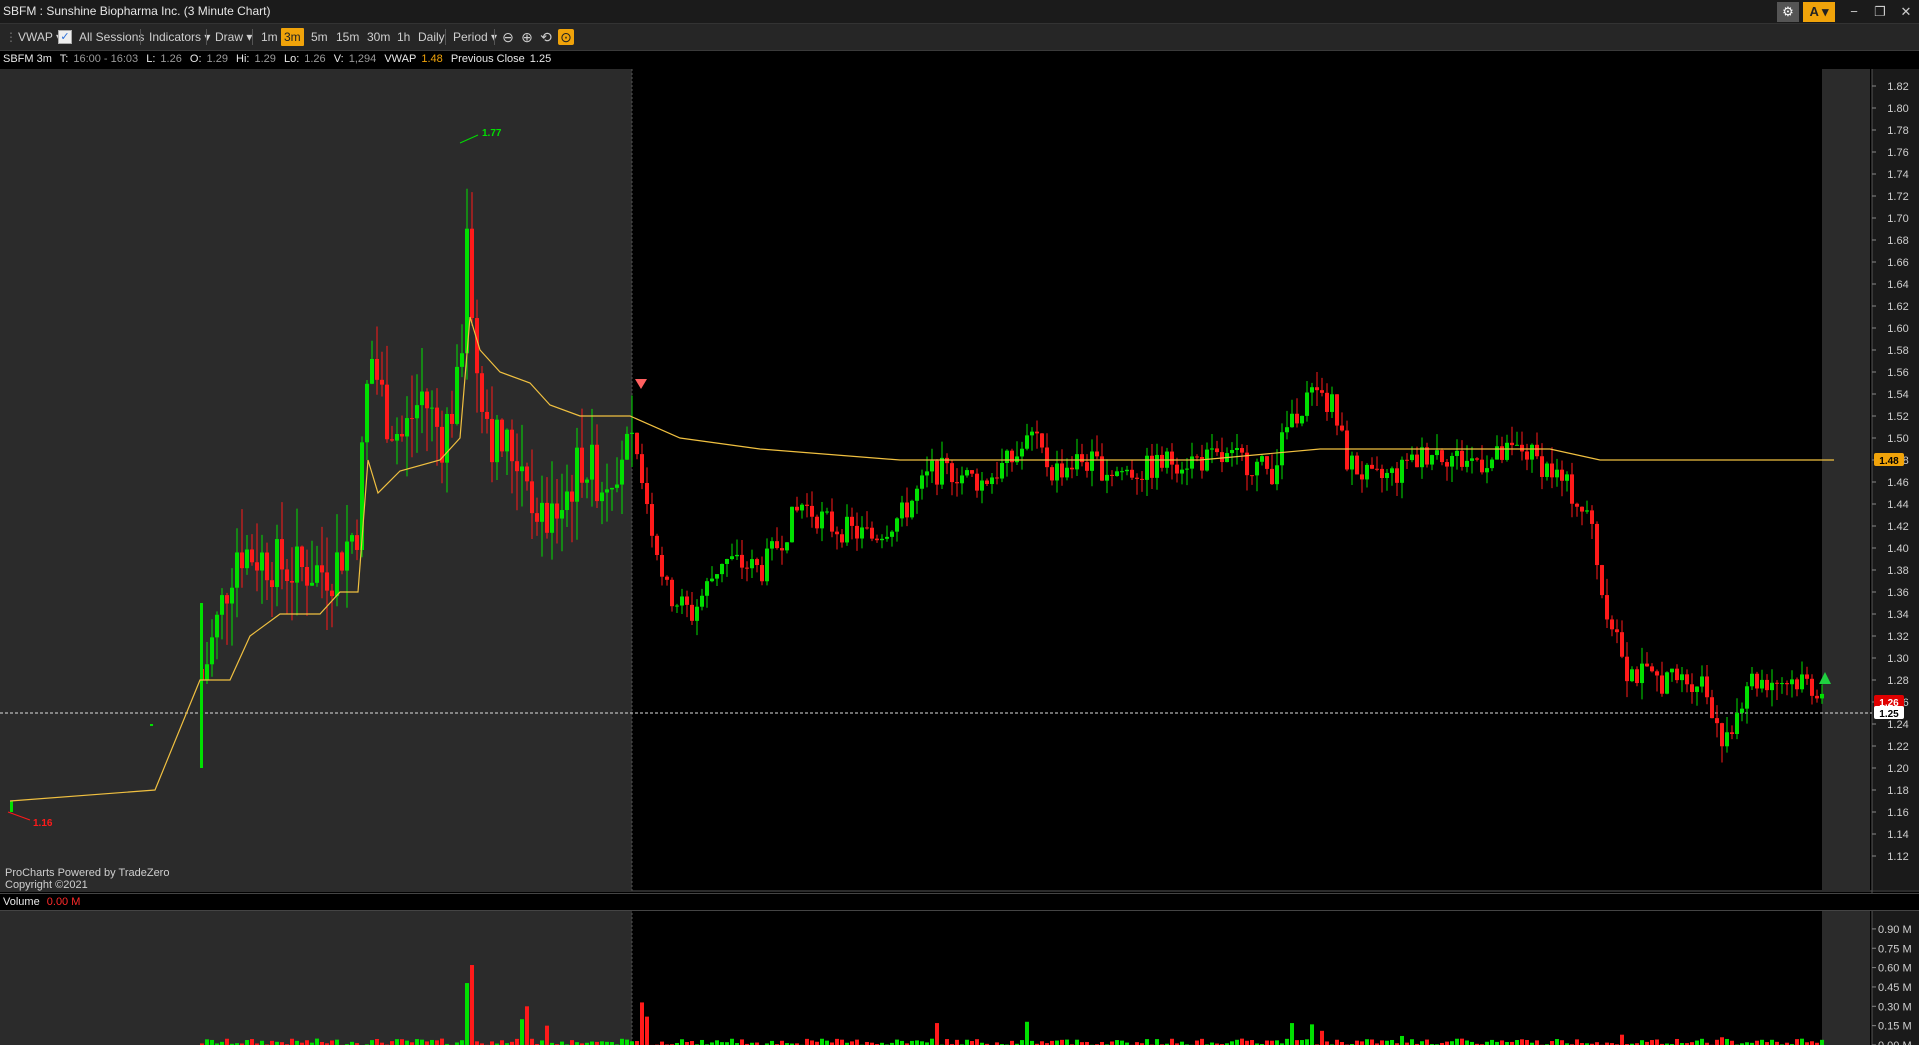 The image size is (1919, 1045). Describe the element at coordinates (1897, 593) in the screenshot. I see `price-tick-label: 1.36` at that location.